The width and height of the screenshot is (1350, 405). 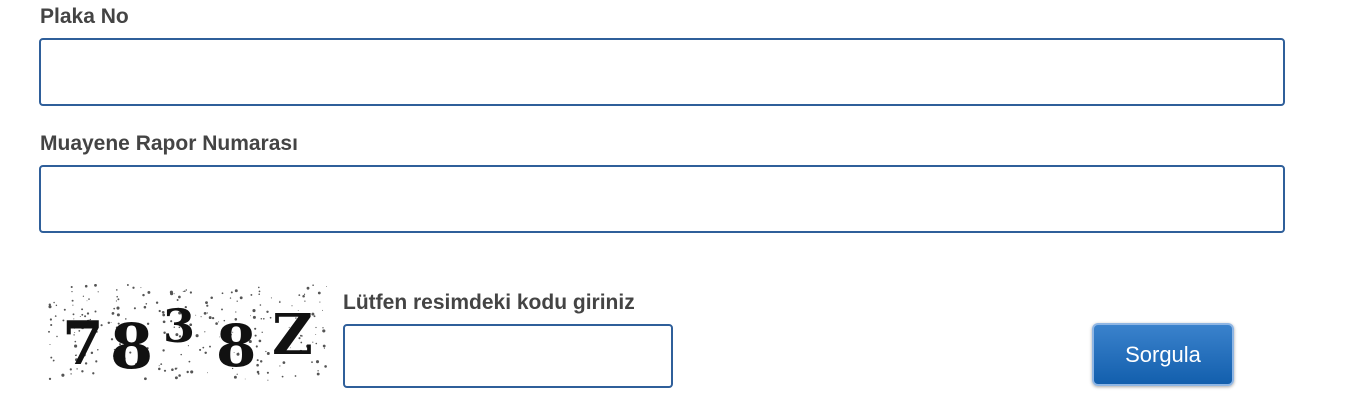 I want to click on captcha-image: 7 8 3 8 Z, so click(x=188, y=333).